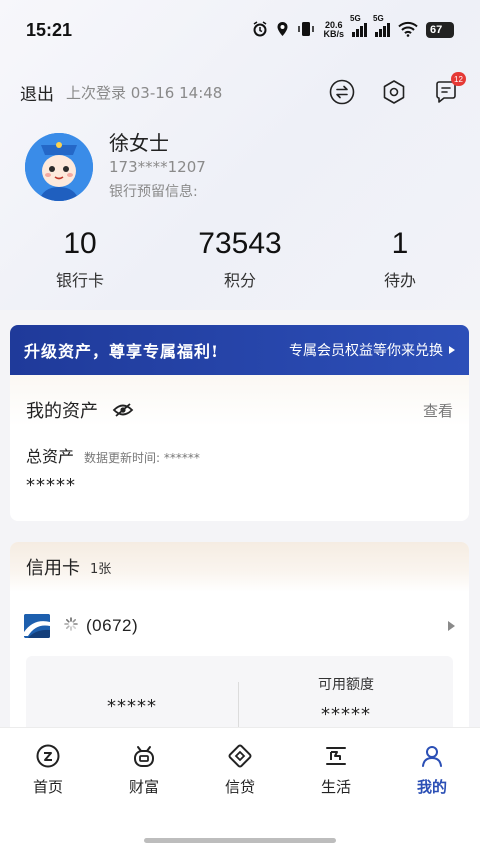 This screenshot has width=480, height=853. I want to click on nav-wealth: 财富, so click(144, 778).